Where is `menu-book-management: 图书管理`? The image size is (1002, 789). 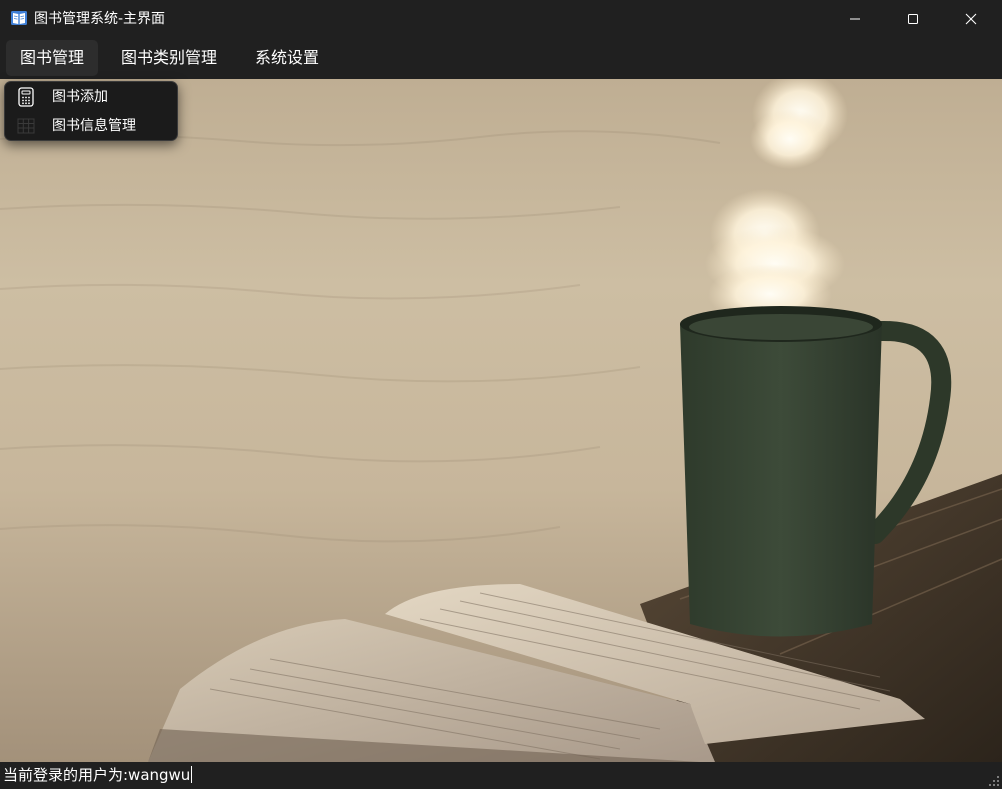 menu-book-management: 图书管理 is located at coordinates (52, 58).